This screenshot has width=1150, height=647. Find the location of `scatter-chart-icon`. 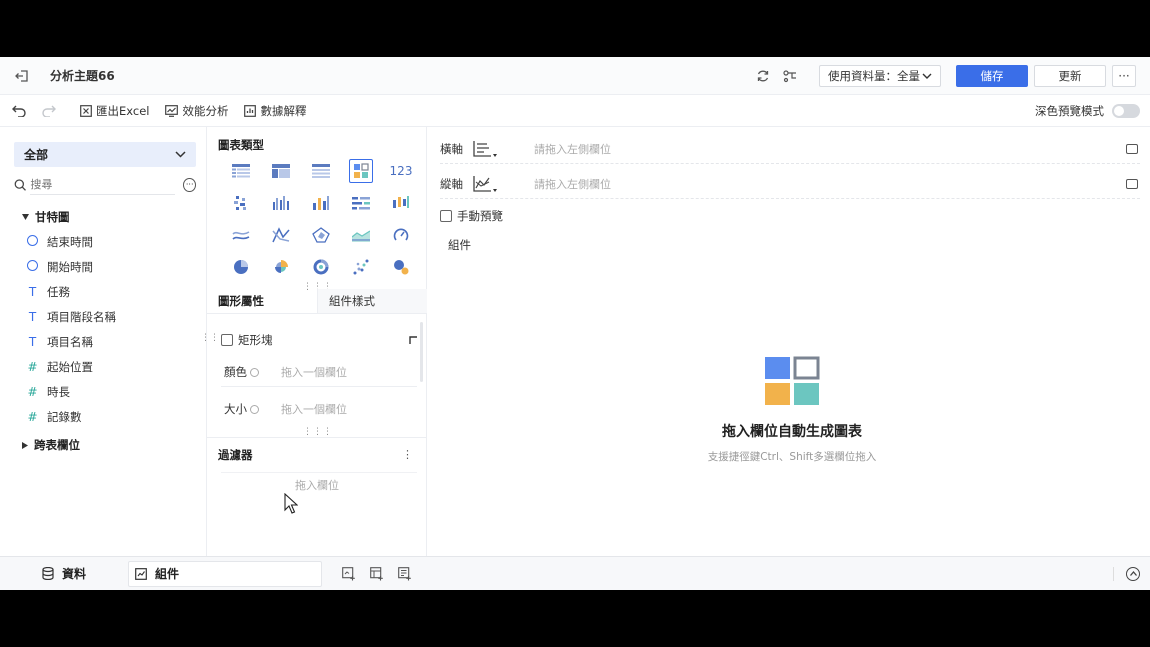

scatter-chart-icon is located at coordinates (361, 267).